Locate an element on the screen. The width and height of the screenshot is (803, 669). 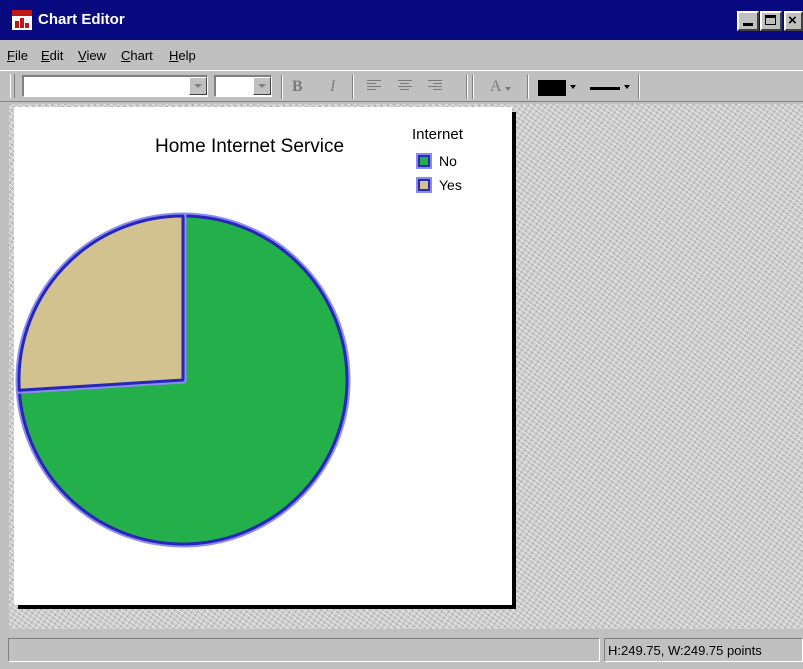
menu-help: Help is located at coordinates (182, 55).